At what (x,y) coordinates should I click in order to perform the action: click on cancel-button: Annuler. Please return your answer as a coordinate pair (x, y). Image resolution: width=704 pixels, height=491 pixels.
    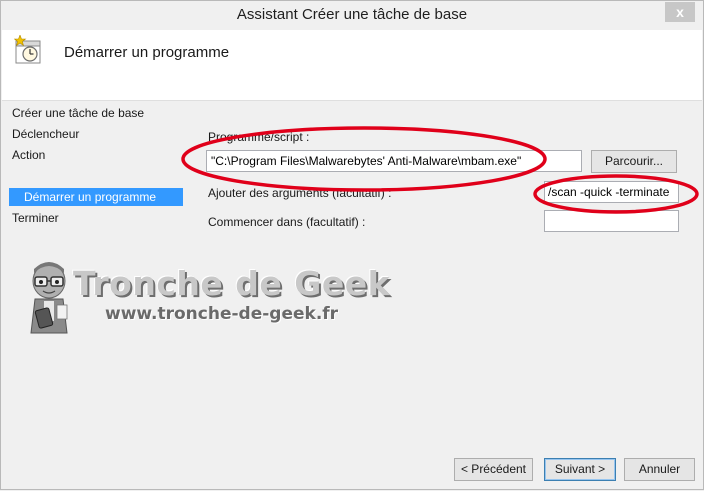
    Looking at the image, I should click on (659, 469).